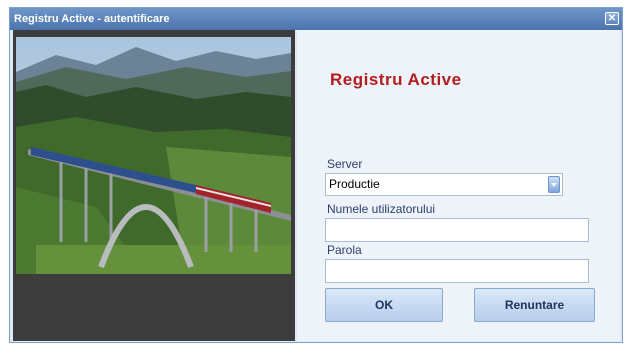  I want to click on window-title: Registru Active - autentificare, so click(92, 19).